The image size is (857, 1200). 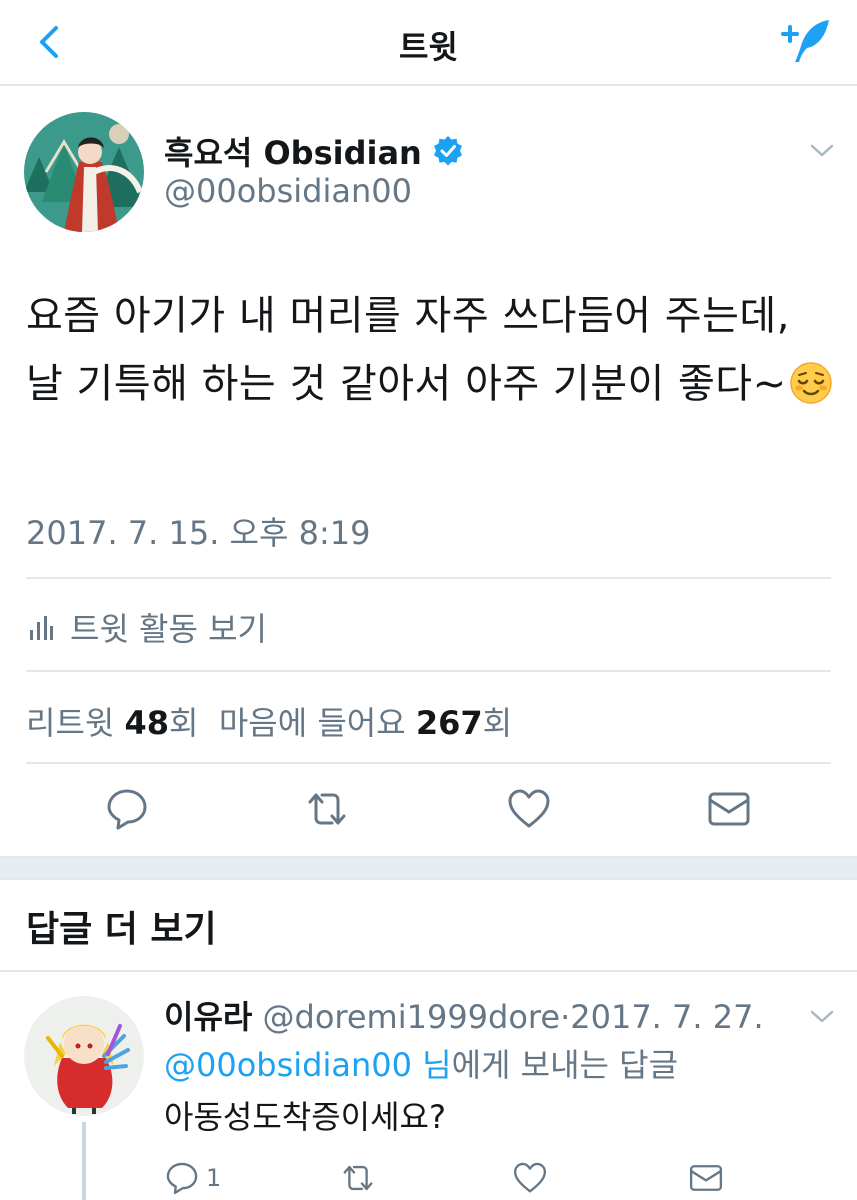 I want to click on author-name-row: 흑요석 Obsidian, so click(x=314, y=151).